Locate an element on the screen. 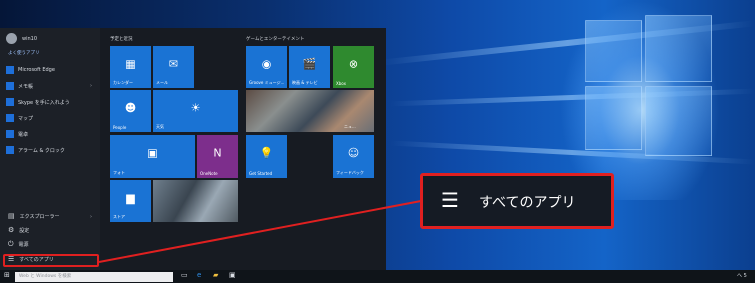 This screenshot has width=755, height=283. explorer-item: ▤ エクスプローラー is located at coordinates (34, 216).